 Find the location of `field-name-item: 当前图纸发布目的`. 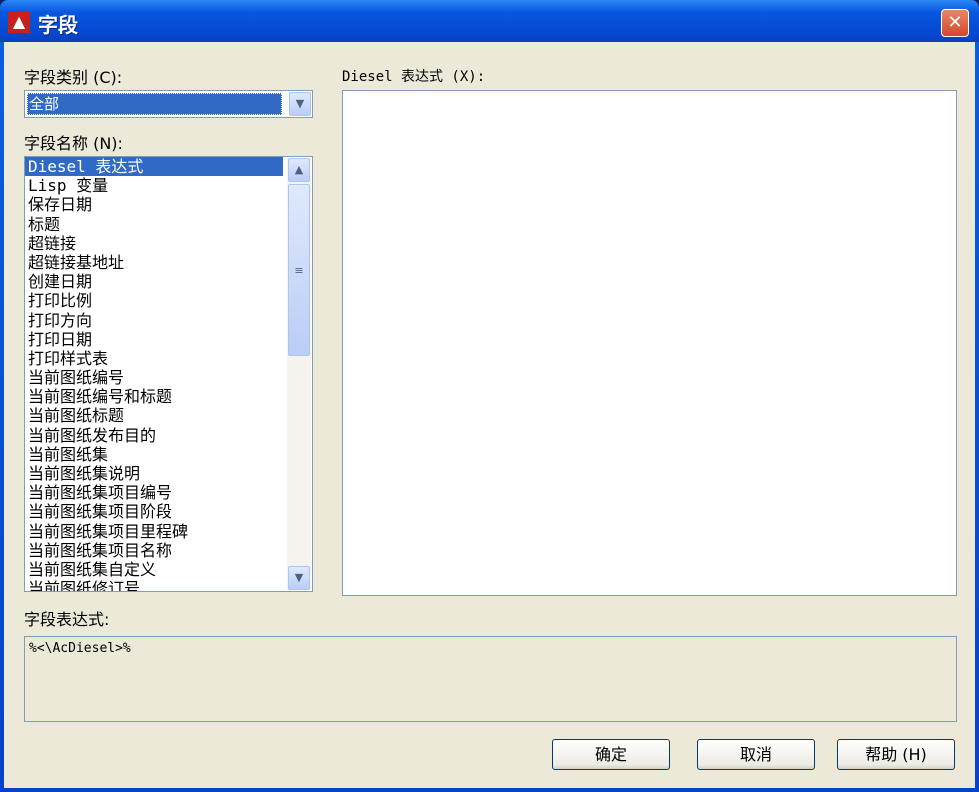

field-name-item: 当前图纸发布目的 is located at coordinates (168, 435).